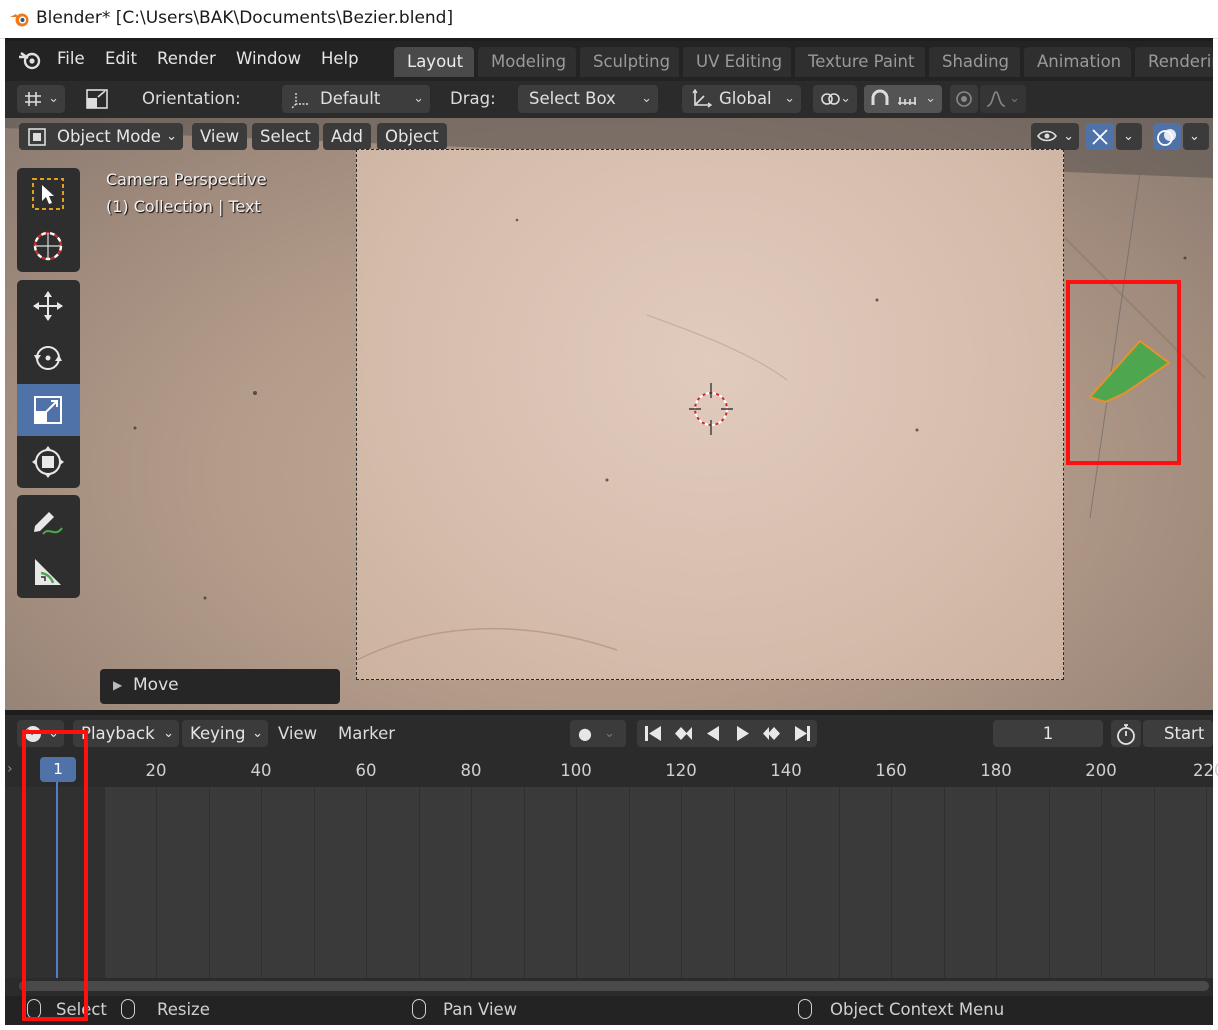 This screenshot has width=1218, height=1030. I want to click on auto-keying-button: ● ⌄, so click(598, 733).